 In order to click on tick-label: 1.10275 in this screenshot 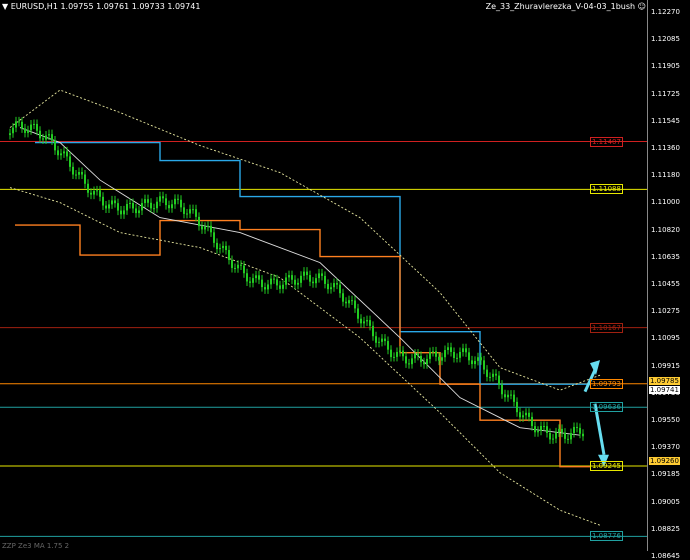, I will do `click(665, 311)`.